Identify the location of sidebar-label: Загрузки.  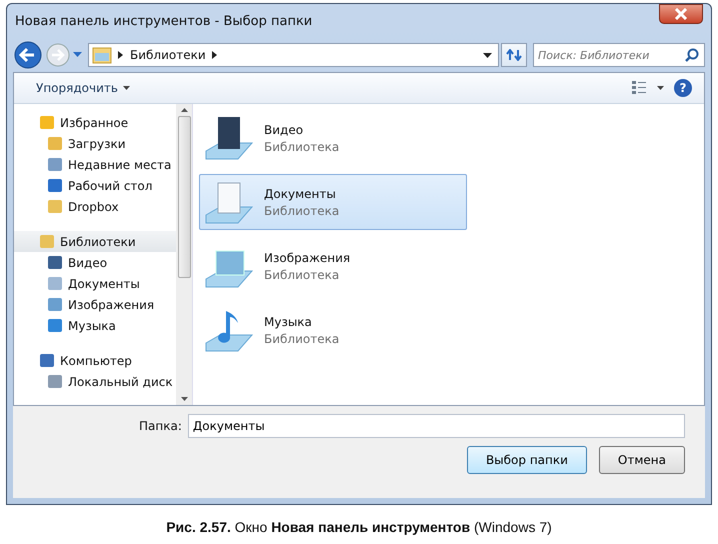
(97, 143).